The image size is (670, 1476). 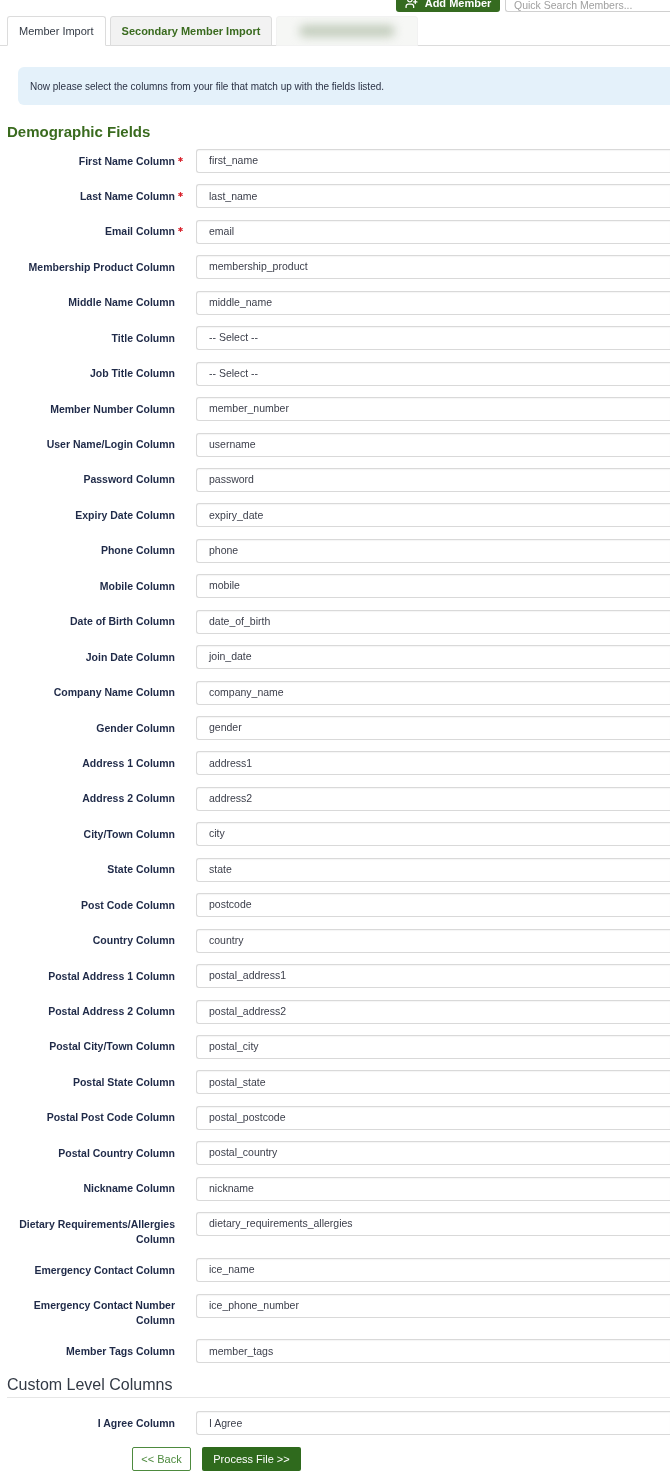 What do you see at coordinates (448, 6) in the screenshot?
I see `add-member-button: Add Member` at bounding box center [448, 6].